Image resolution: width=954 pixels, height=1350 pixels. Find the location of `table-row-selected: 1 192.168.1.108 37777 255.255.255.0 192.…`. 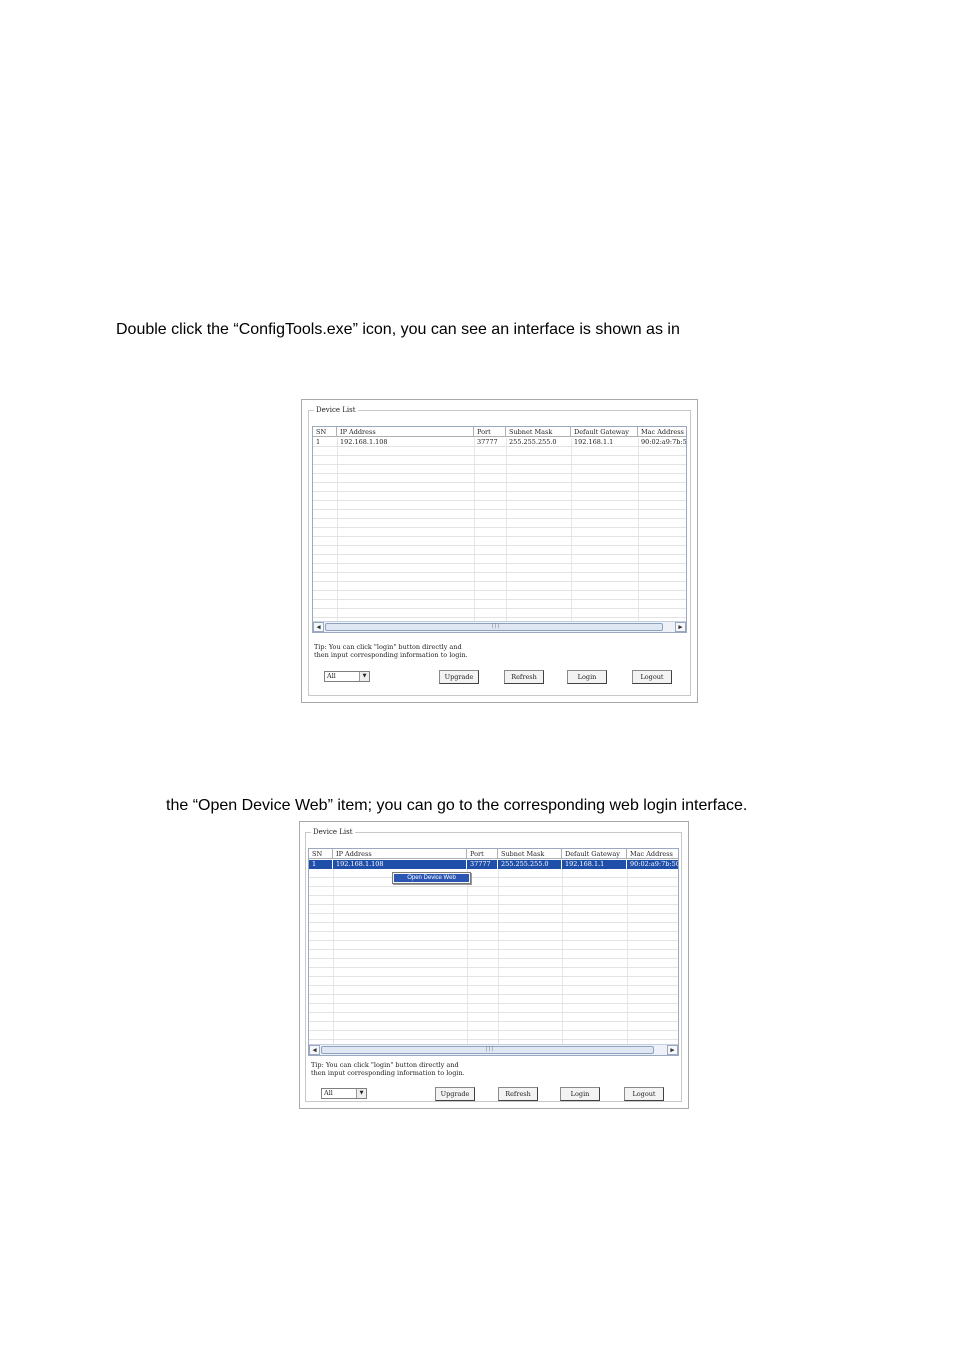

table-row-selected: 1 192.168.1.108 37777 255.255.255.0 192.… is located at coordinates (493, 864).